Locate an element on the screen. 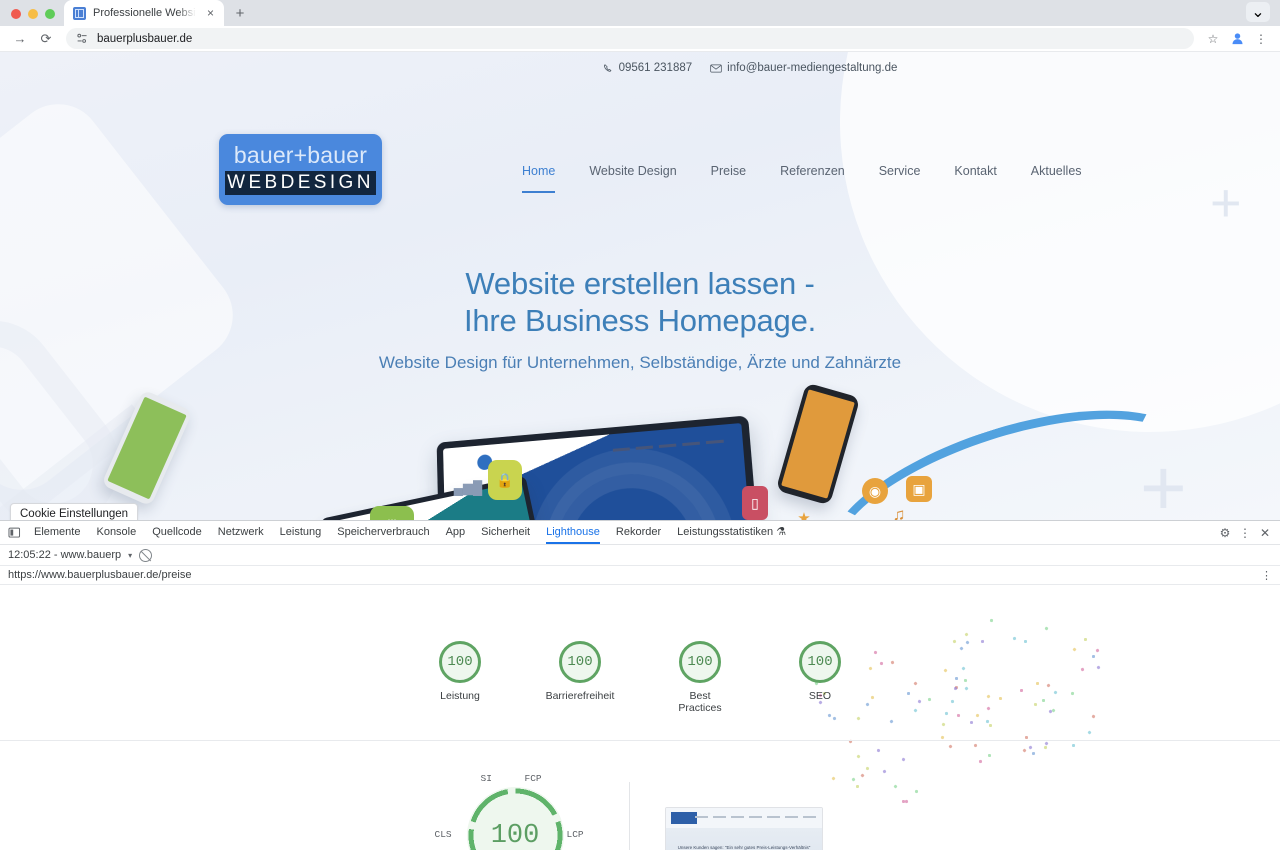  tab-title: Professionelle Website erstel is located at coordinates (144, 13).